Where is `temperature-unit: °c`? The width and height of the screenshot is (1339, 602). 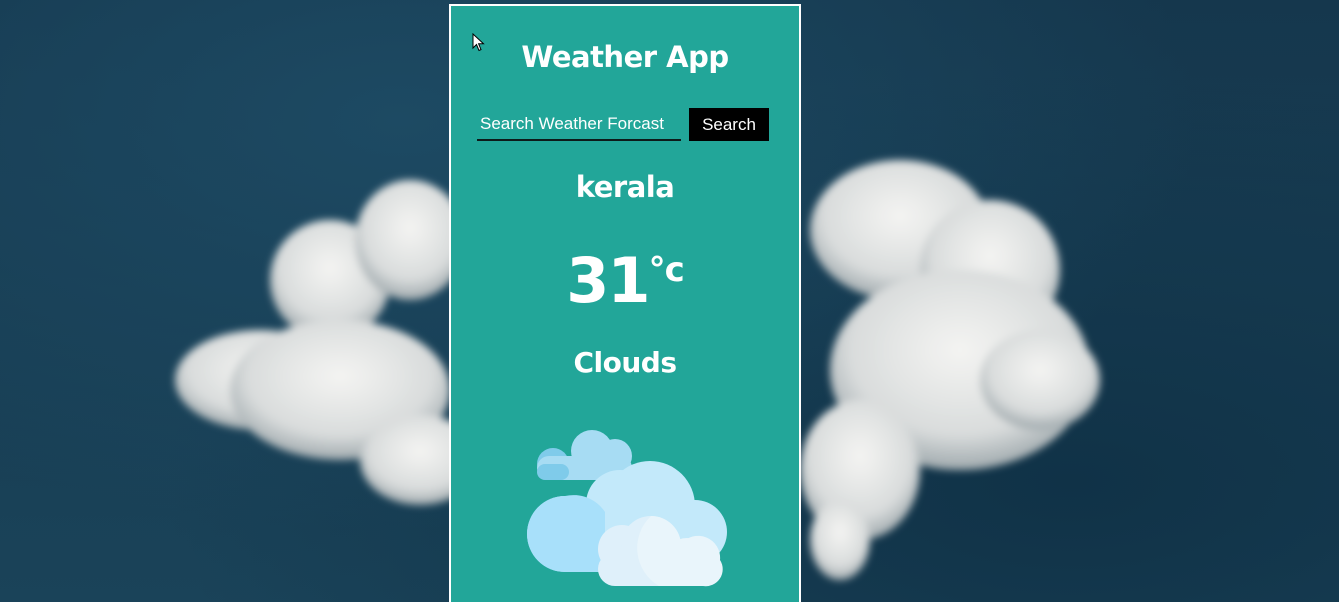 temperature-unit: °c is located at coordinates (666, 270).